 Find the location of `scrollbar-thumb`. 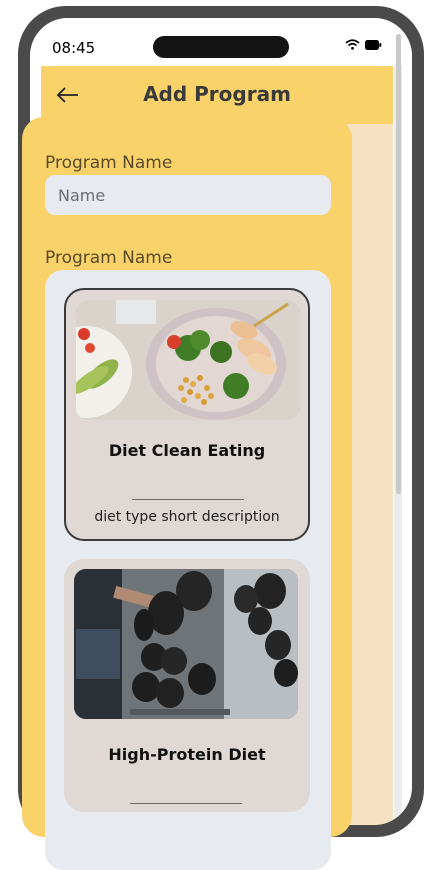

scrollbar-thumb is located at coordinates (398, 264).